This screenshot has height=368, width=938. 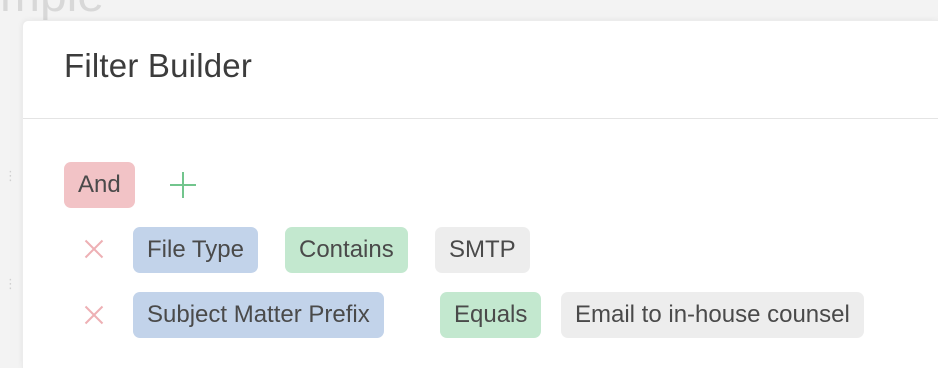 What do you see at coordinates (346, 250) in the screenshot?
I see `condition-operator-chip: Contains` at bounding box center [346, 250].